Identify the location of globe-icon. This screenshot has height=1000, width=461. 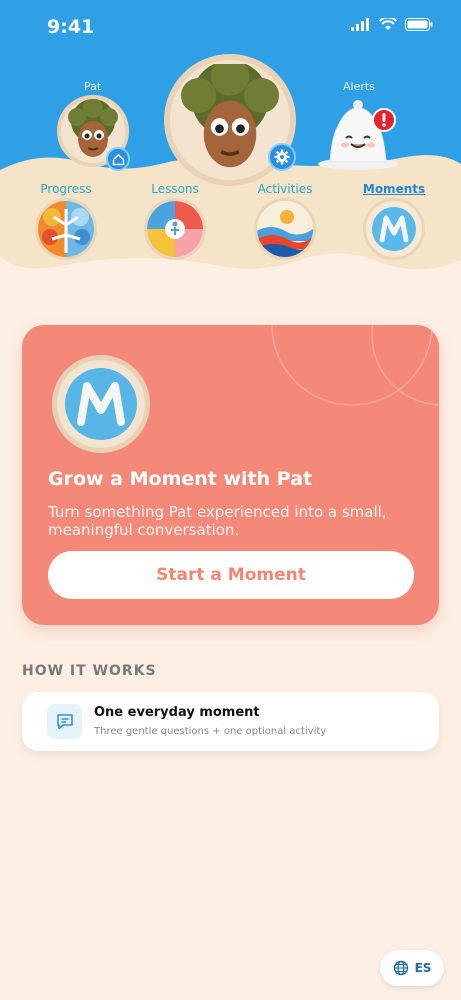
(400, 968).